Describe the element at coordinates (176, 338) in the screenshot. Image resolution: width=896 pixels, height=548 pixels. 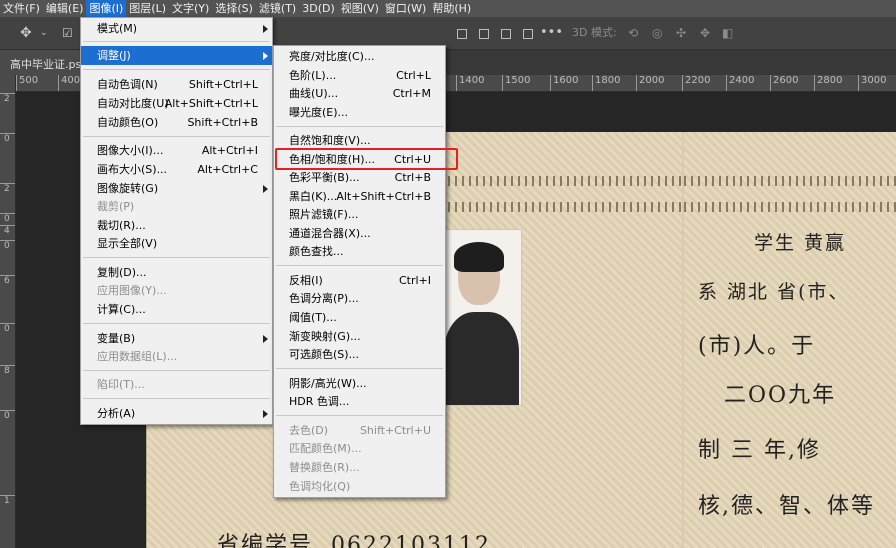
I see `menu-item-variables: 变量(B)` at that location.